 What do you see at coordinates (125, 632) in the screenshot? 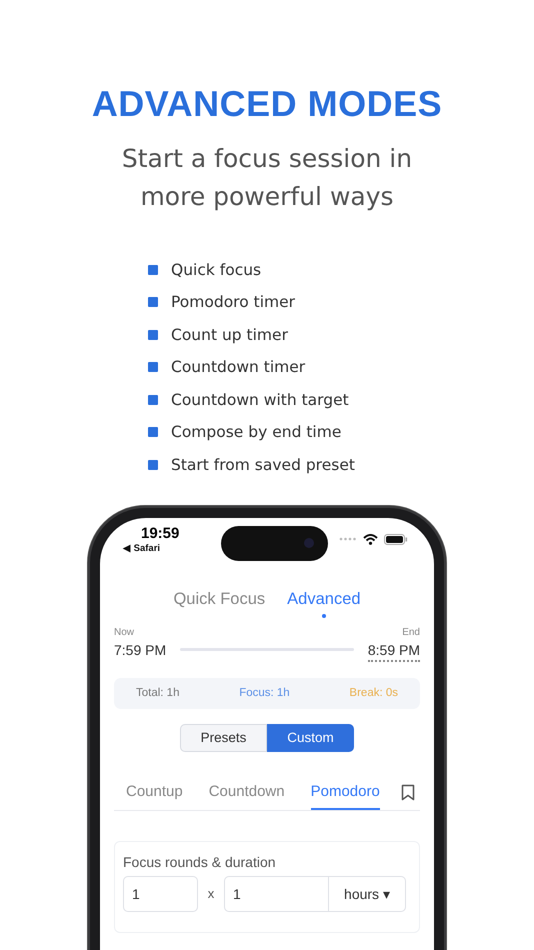
I see `now-label: Now` at bounding box center [125, 632].